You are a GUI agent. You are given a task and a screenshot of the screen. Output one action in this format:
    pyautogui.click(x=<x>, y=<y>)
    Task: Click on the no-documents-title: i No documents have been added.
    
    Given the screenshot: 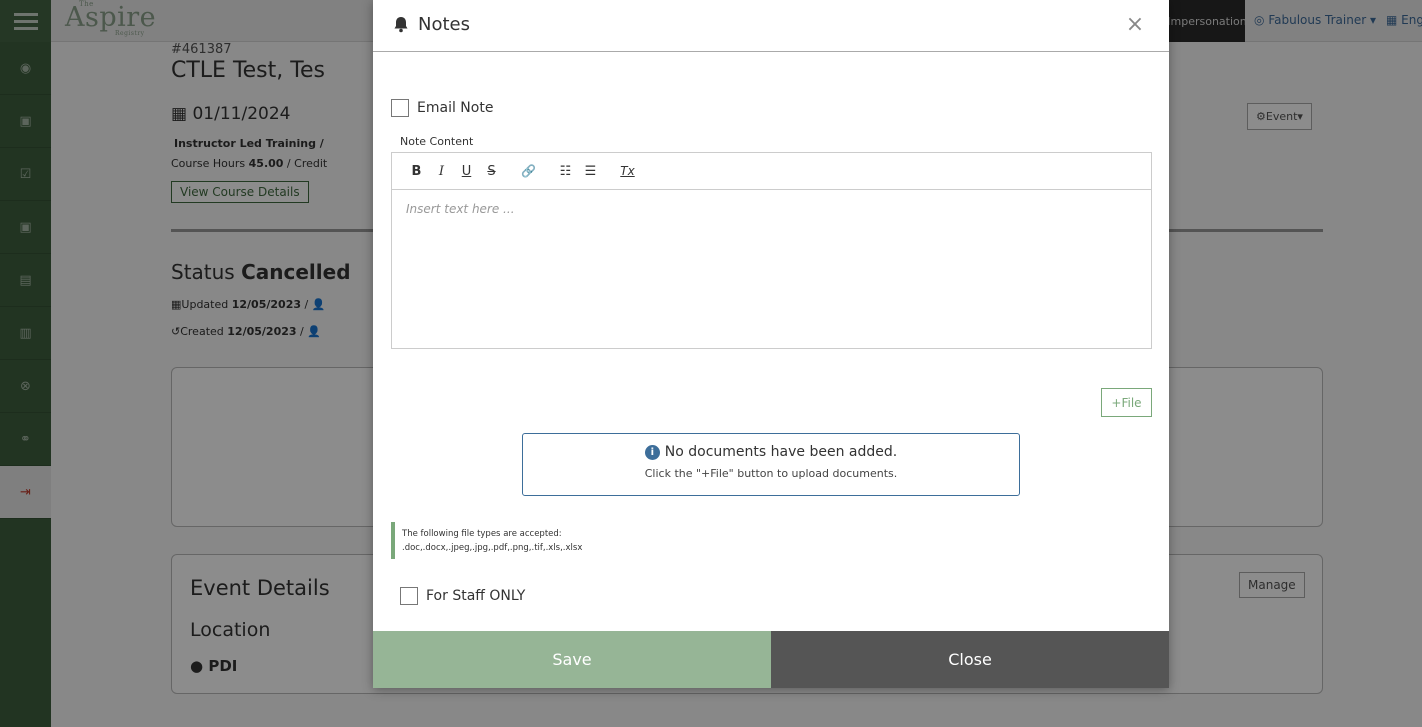 What is the action you would take?
    pyautogui.click(x=771, y=452)
    